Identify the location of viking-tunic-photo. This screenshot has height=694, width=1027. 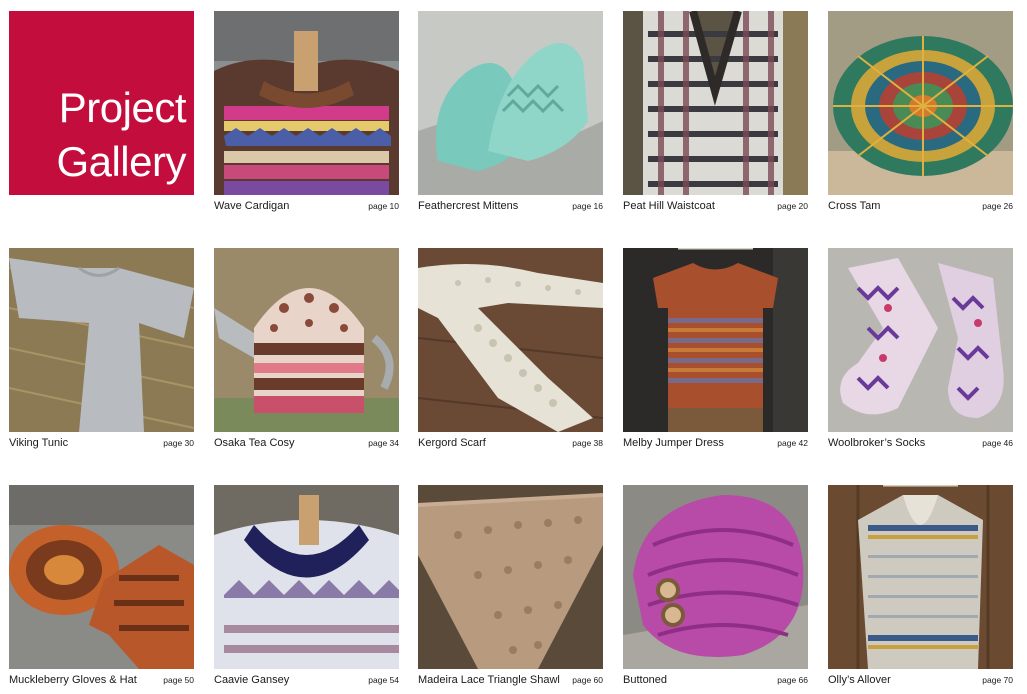
(101, 340).